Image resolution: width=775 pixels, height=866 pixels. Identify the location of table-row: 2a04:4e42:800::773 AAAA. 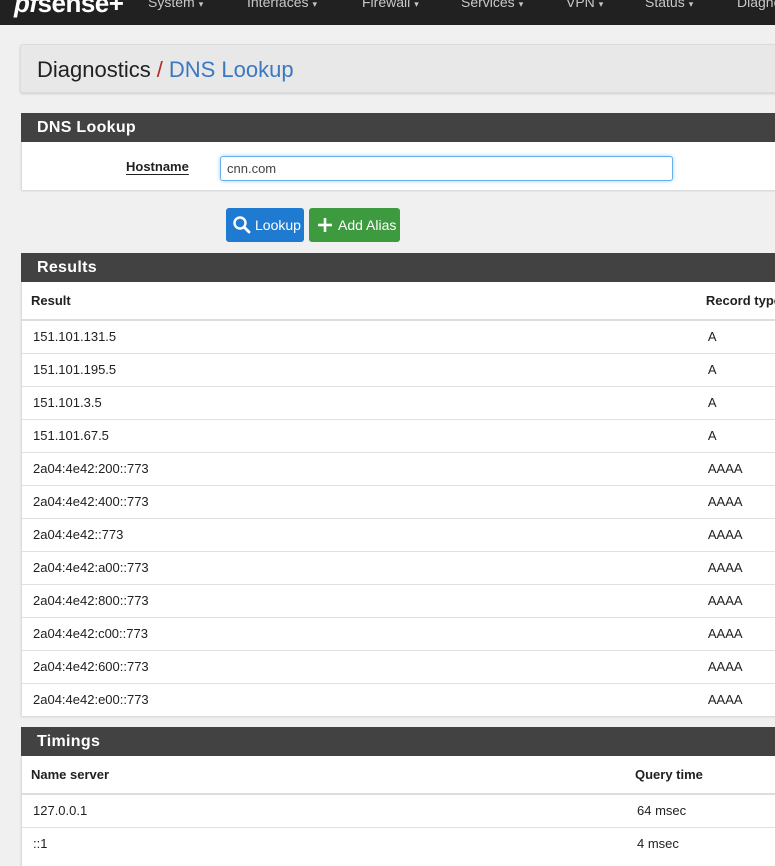
(398, 600).